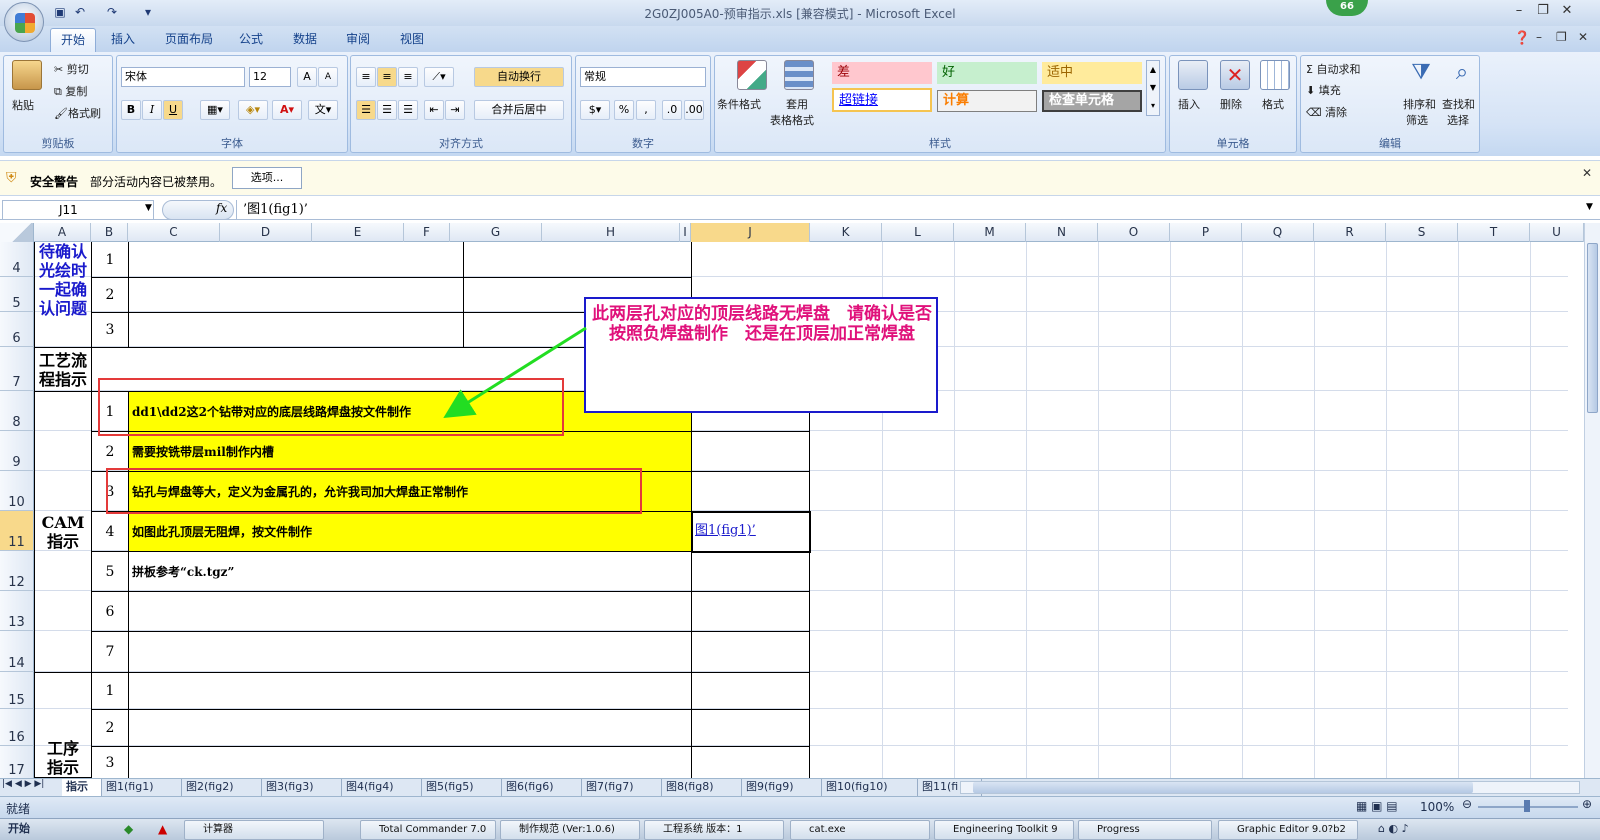 This screenshot has width=1600, height=840. I want to click on format-cells-icon, so click(1275, 75).